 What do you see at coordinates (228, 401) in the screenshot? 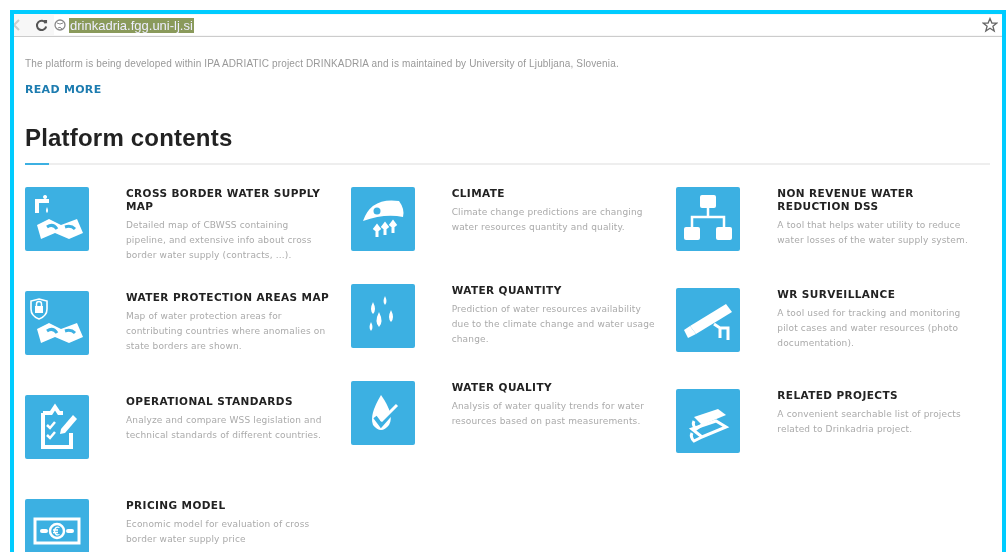
I see `feature-title: OPERATIONAL STANDARDS` at bounding box center [228, 401].